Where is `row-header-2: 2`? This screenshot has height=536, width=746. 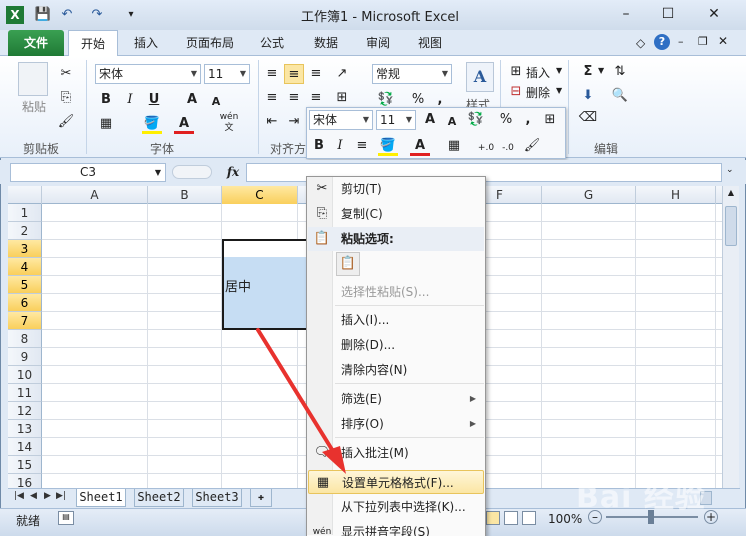
row-header-2: 2 is located at coordinates (25, 231).